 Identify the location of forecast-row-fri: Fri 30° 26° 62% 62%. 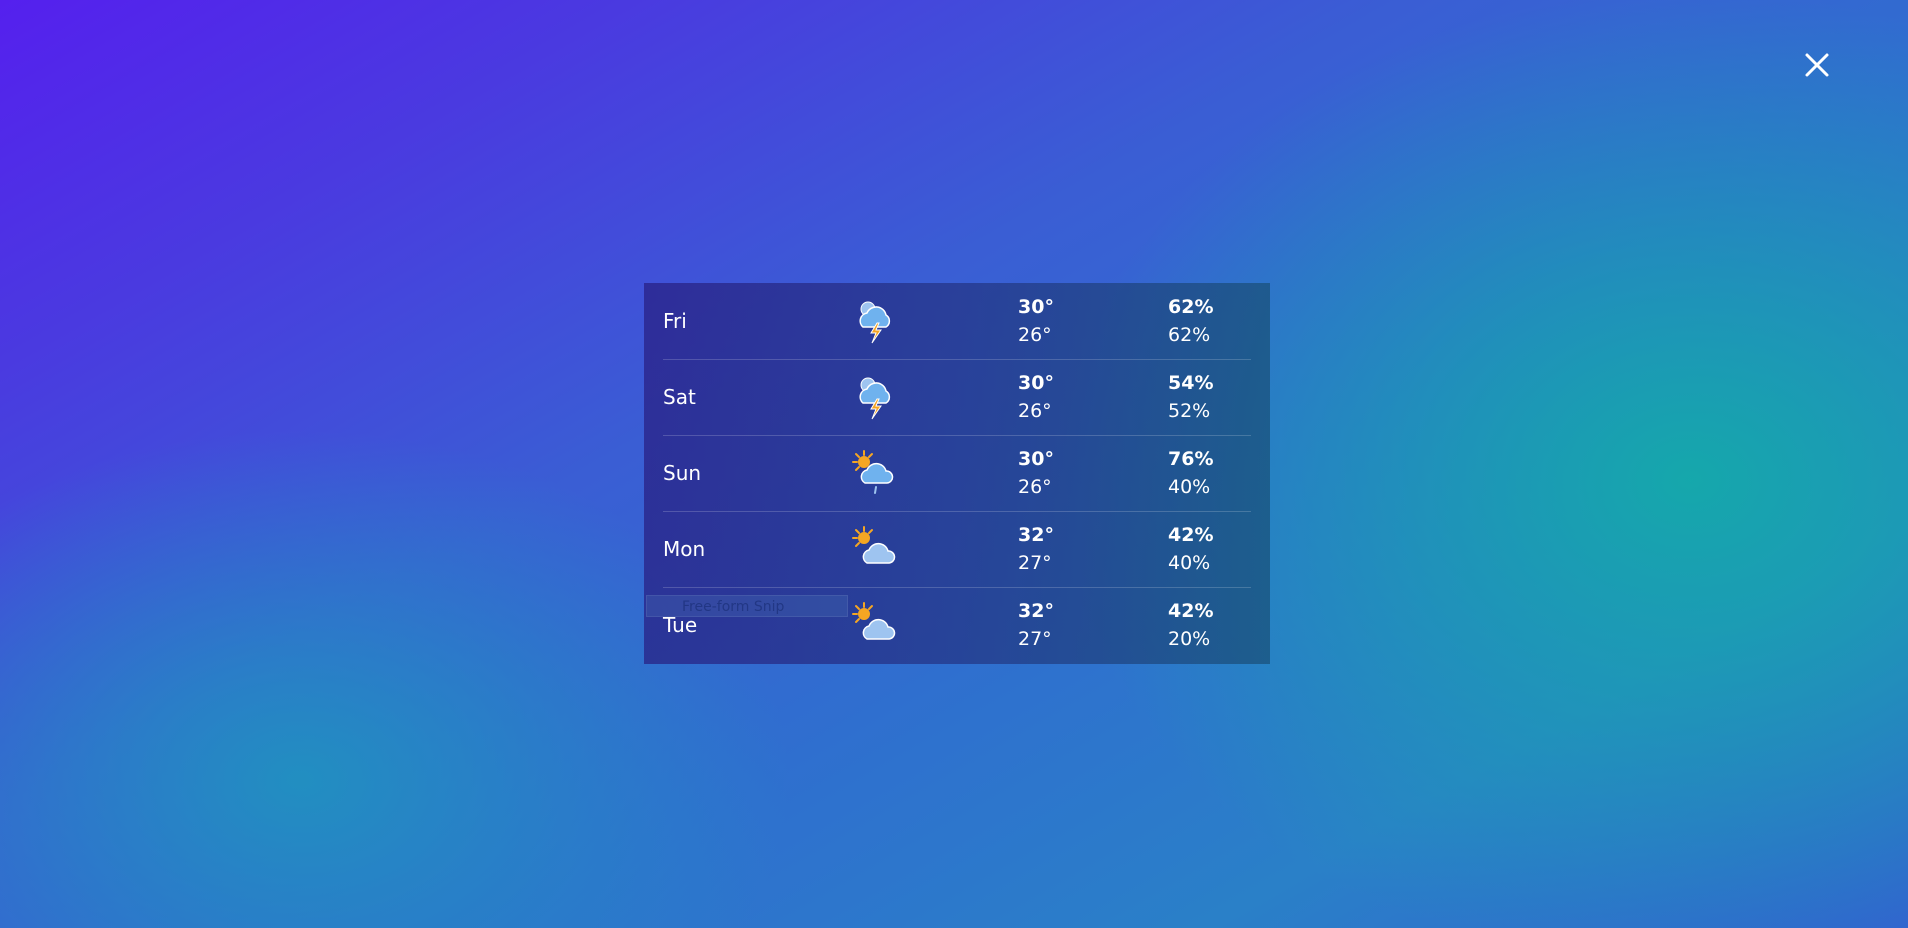
(957, 321).